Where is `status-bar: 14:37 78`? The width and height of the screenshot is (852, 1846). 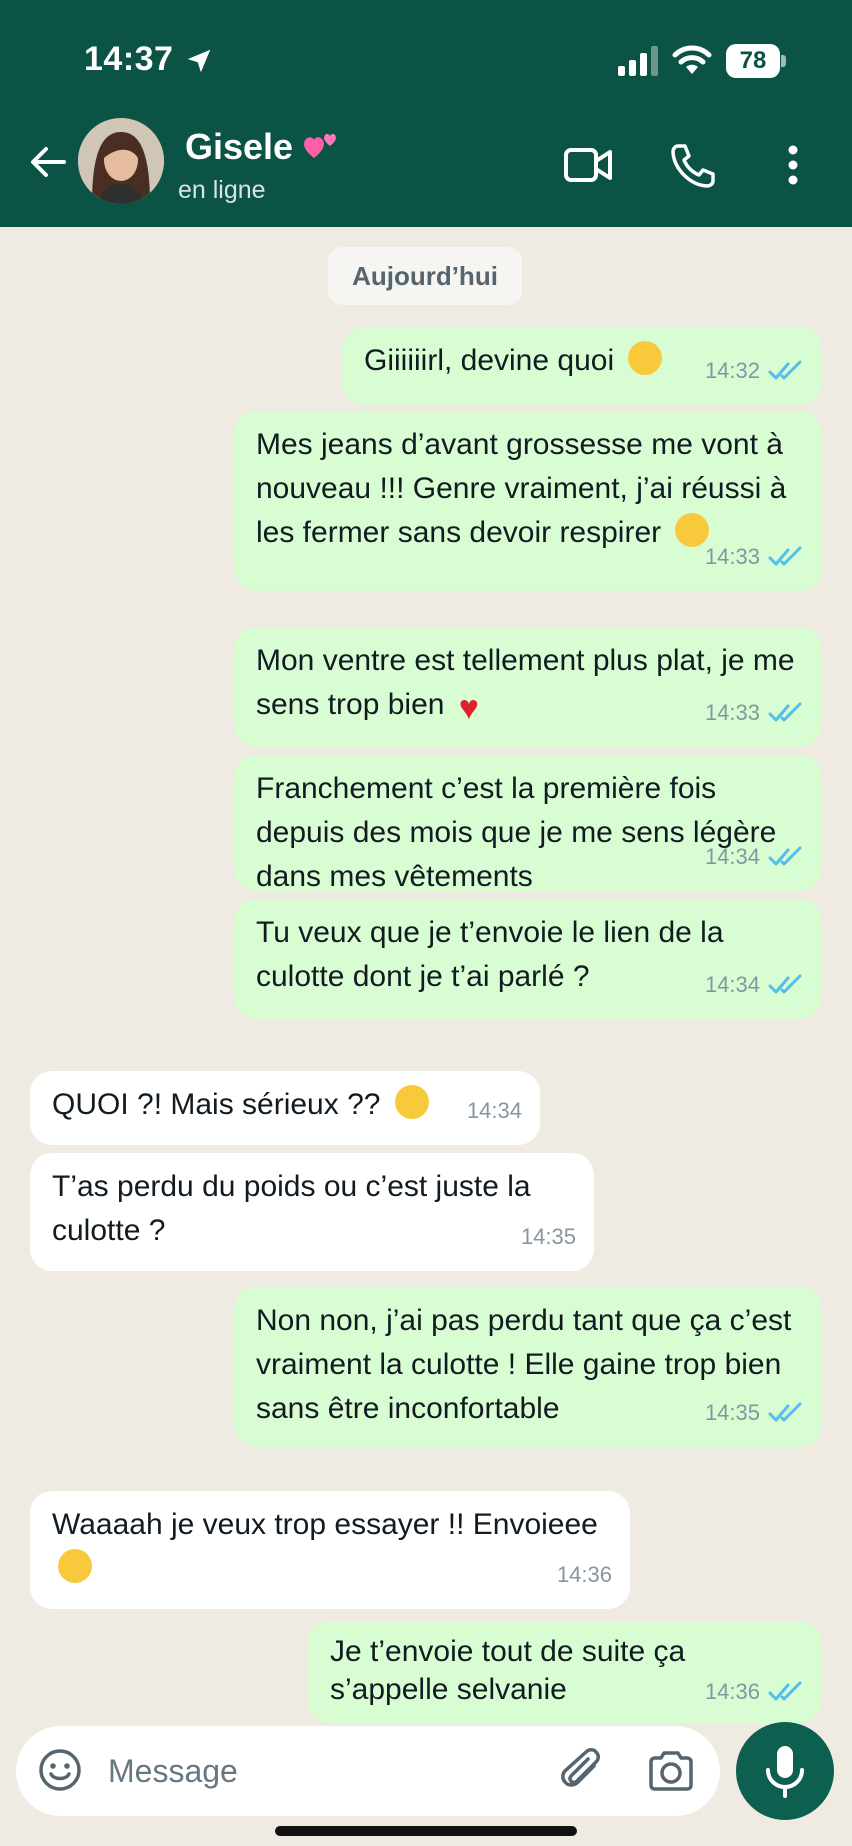 status-bar: 14:37 78 is located at coordinates (426, 55).